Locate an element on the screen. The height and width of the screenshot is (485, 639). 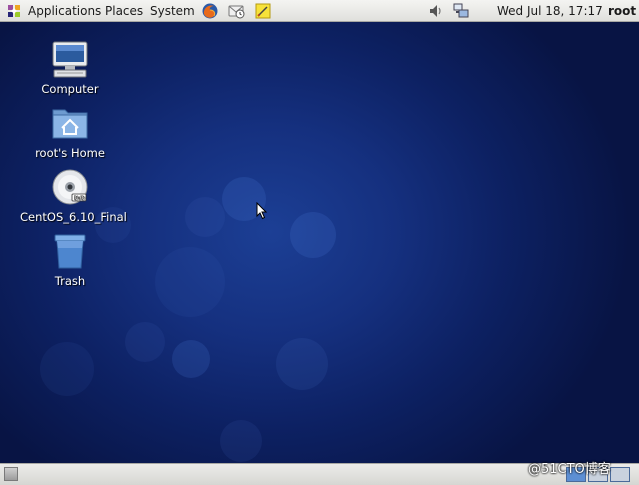
mail-clock-icon is located at coordinates (237, 11).